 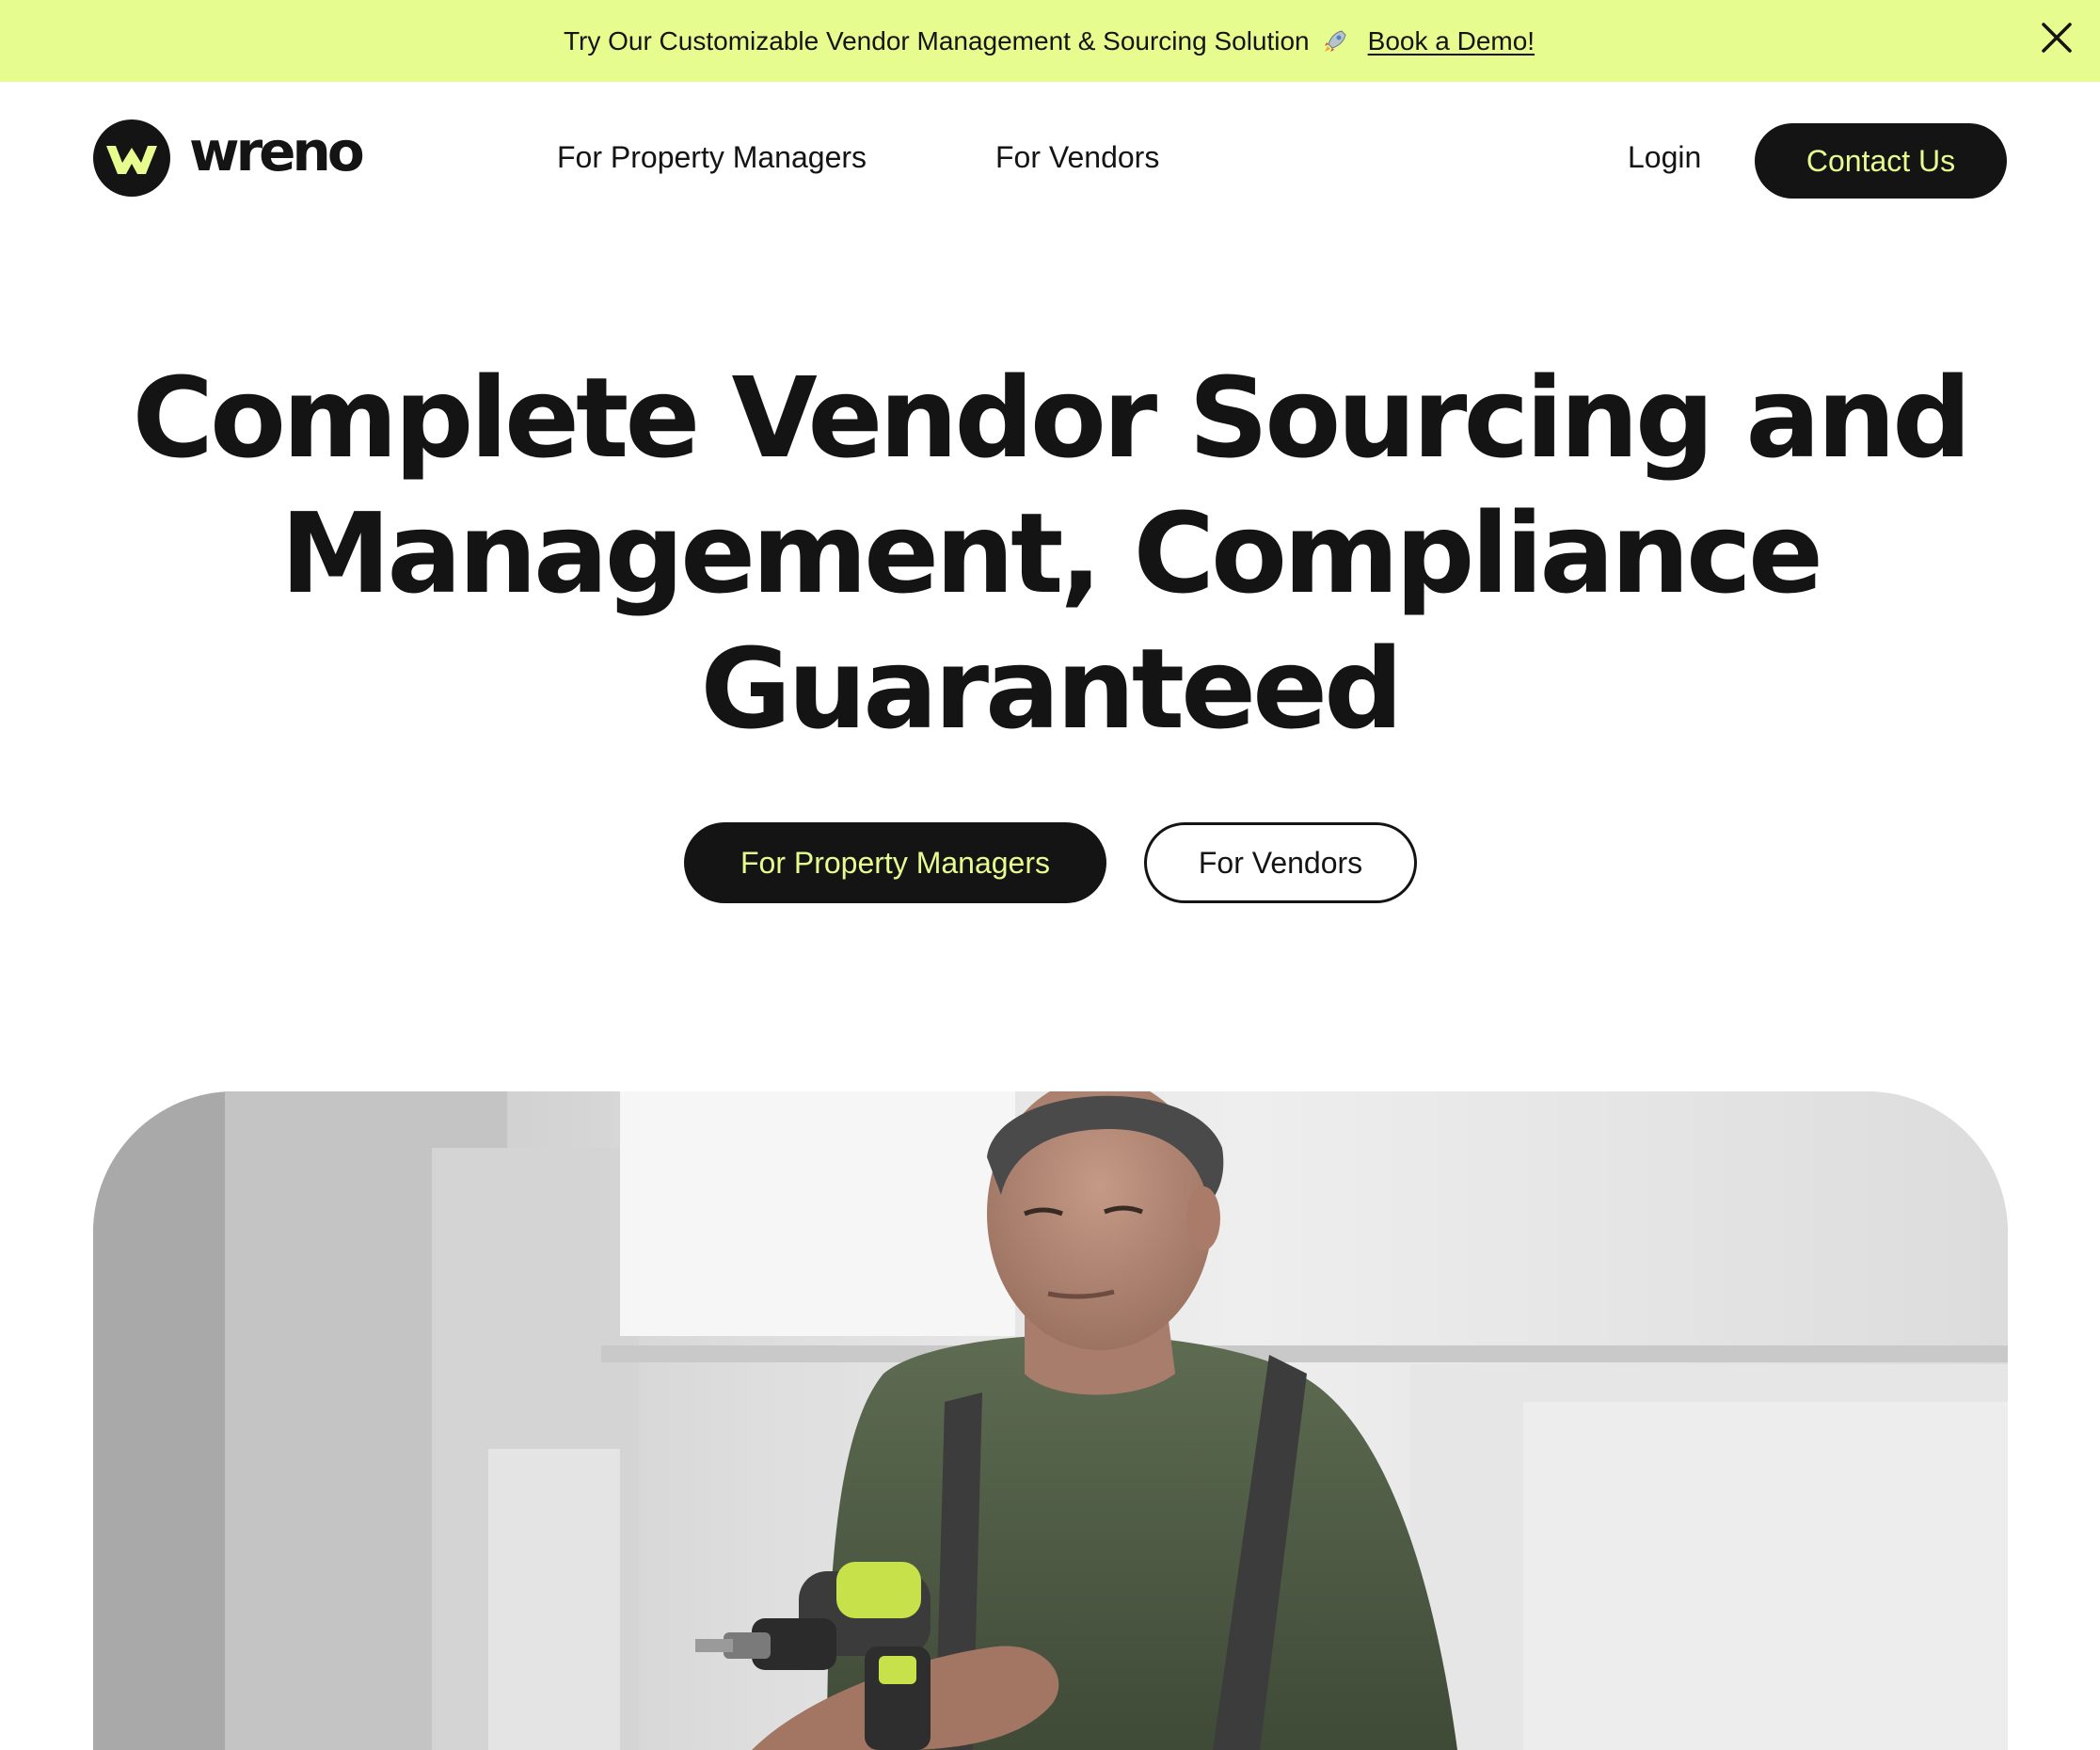 What do you see at coordinates (132, 158) in the screenshot?
I see `wreno-logo-mark-icon` at bounding box center [132, 158].